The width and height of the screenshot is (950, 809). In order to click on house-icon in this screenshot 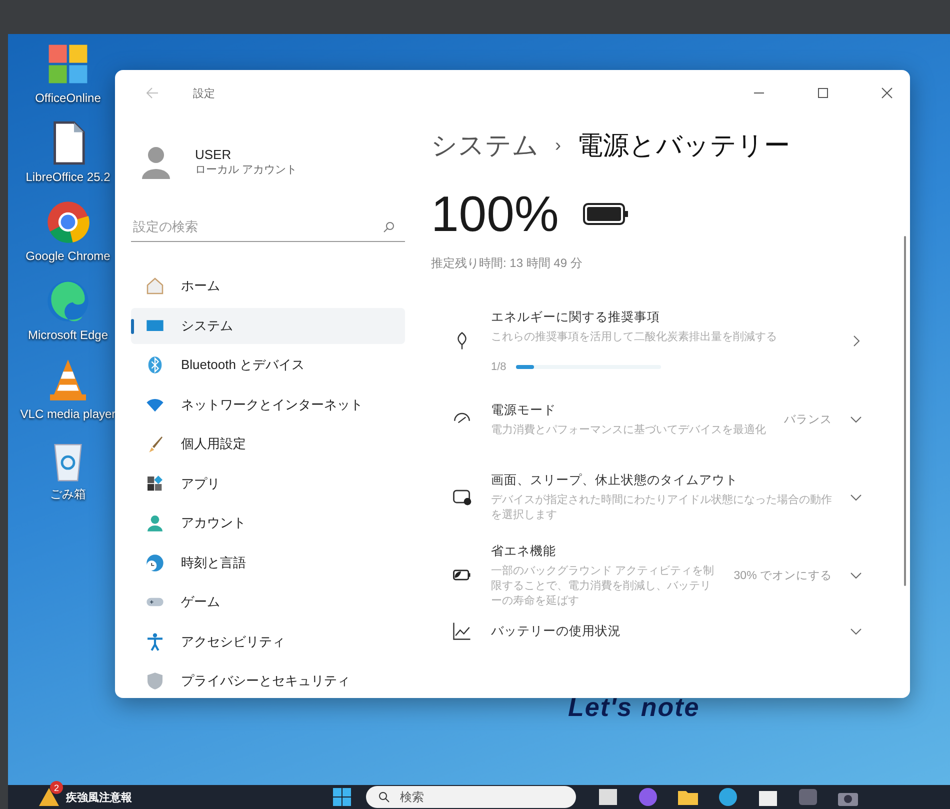, I will do `click(155, 286)`.